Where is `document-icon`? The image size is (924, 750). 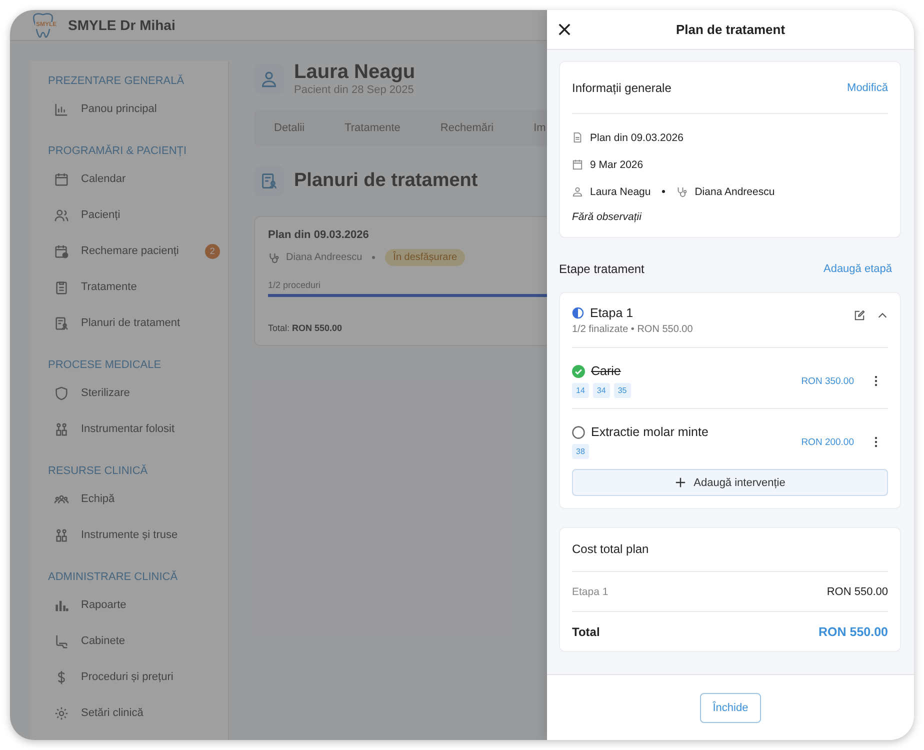 document-icon is located at coordinates (577, 137).